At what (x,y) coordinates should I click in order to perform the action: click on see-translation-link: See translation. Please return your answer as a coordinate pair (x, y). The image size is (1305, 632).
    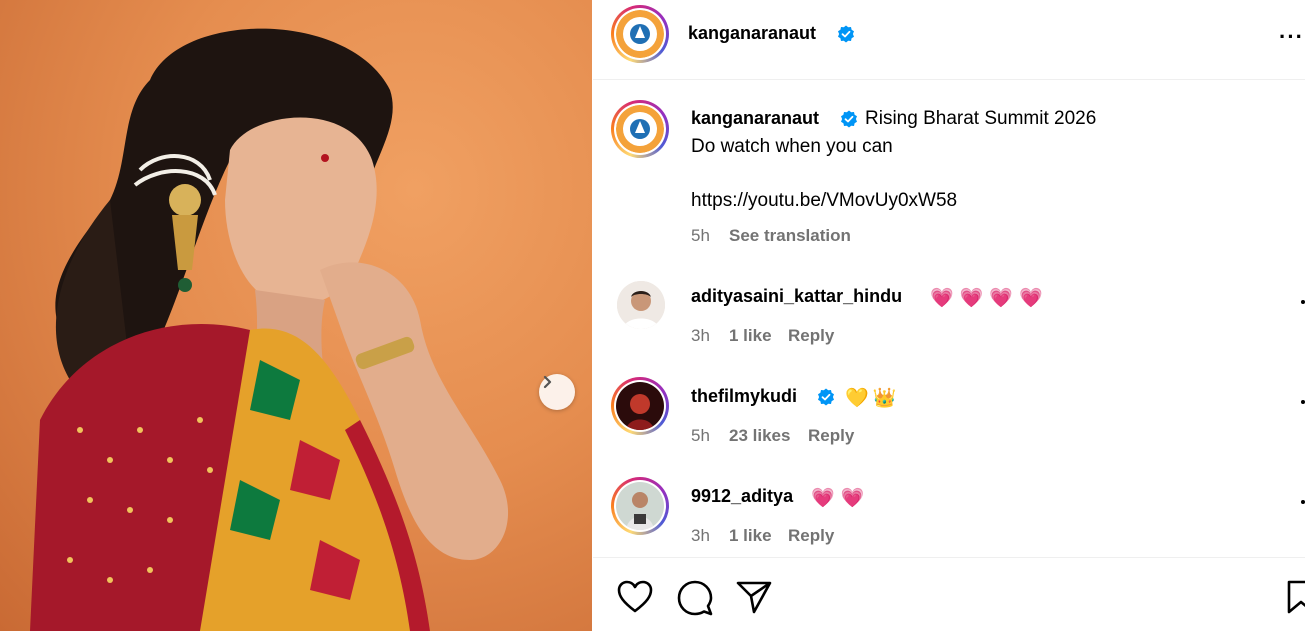
    Looking at the image, I should click on (790, 236).